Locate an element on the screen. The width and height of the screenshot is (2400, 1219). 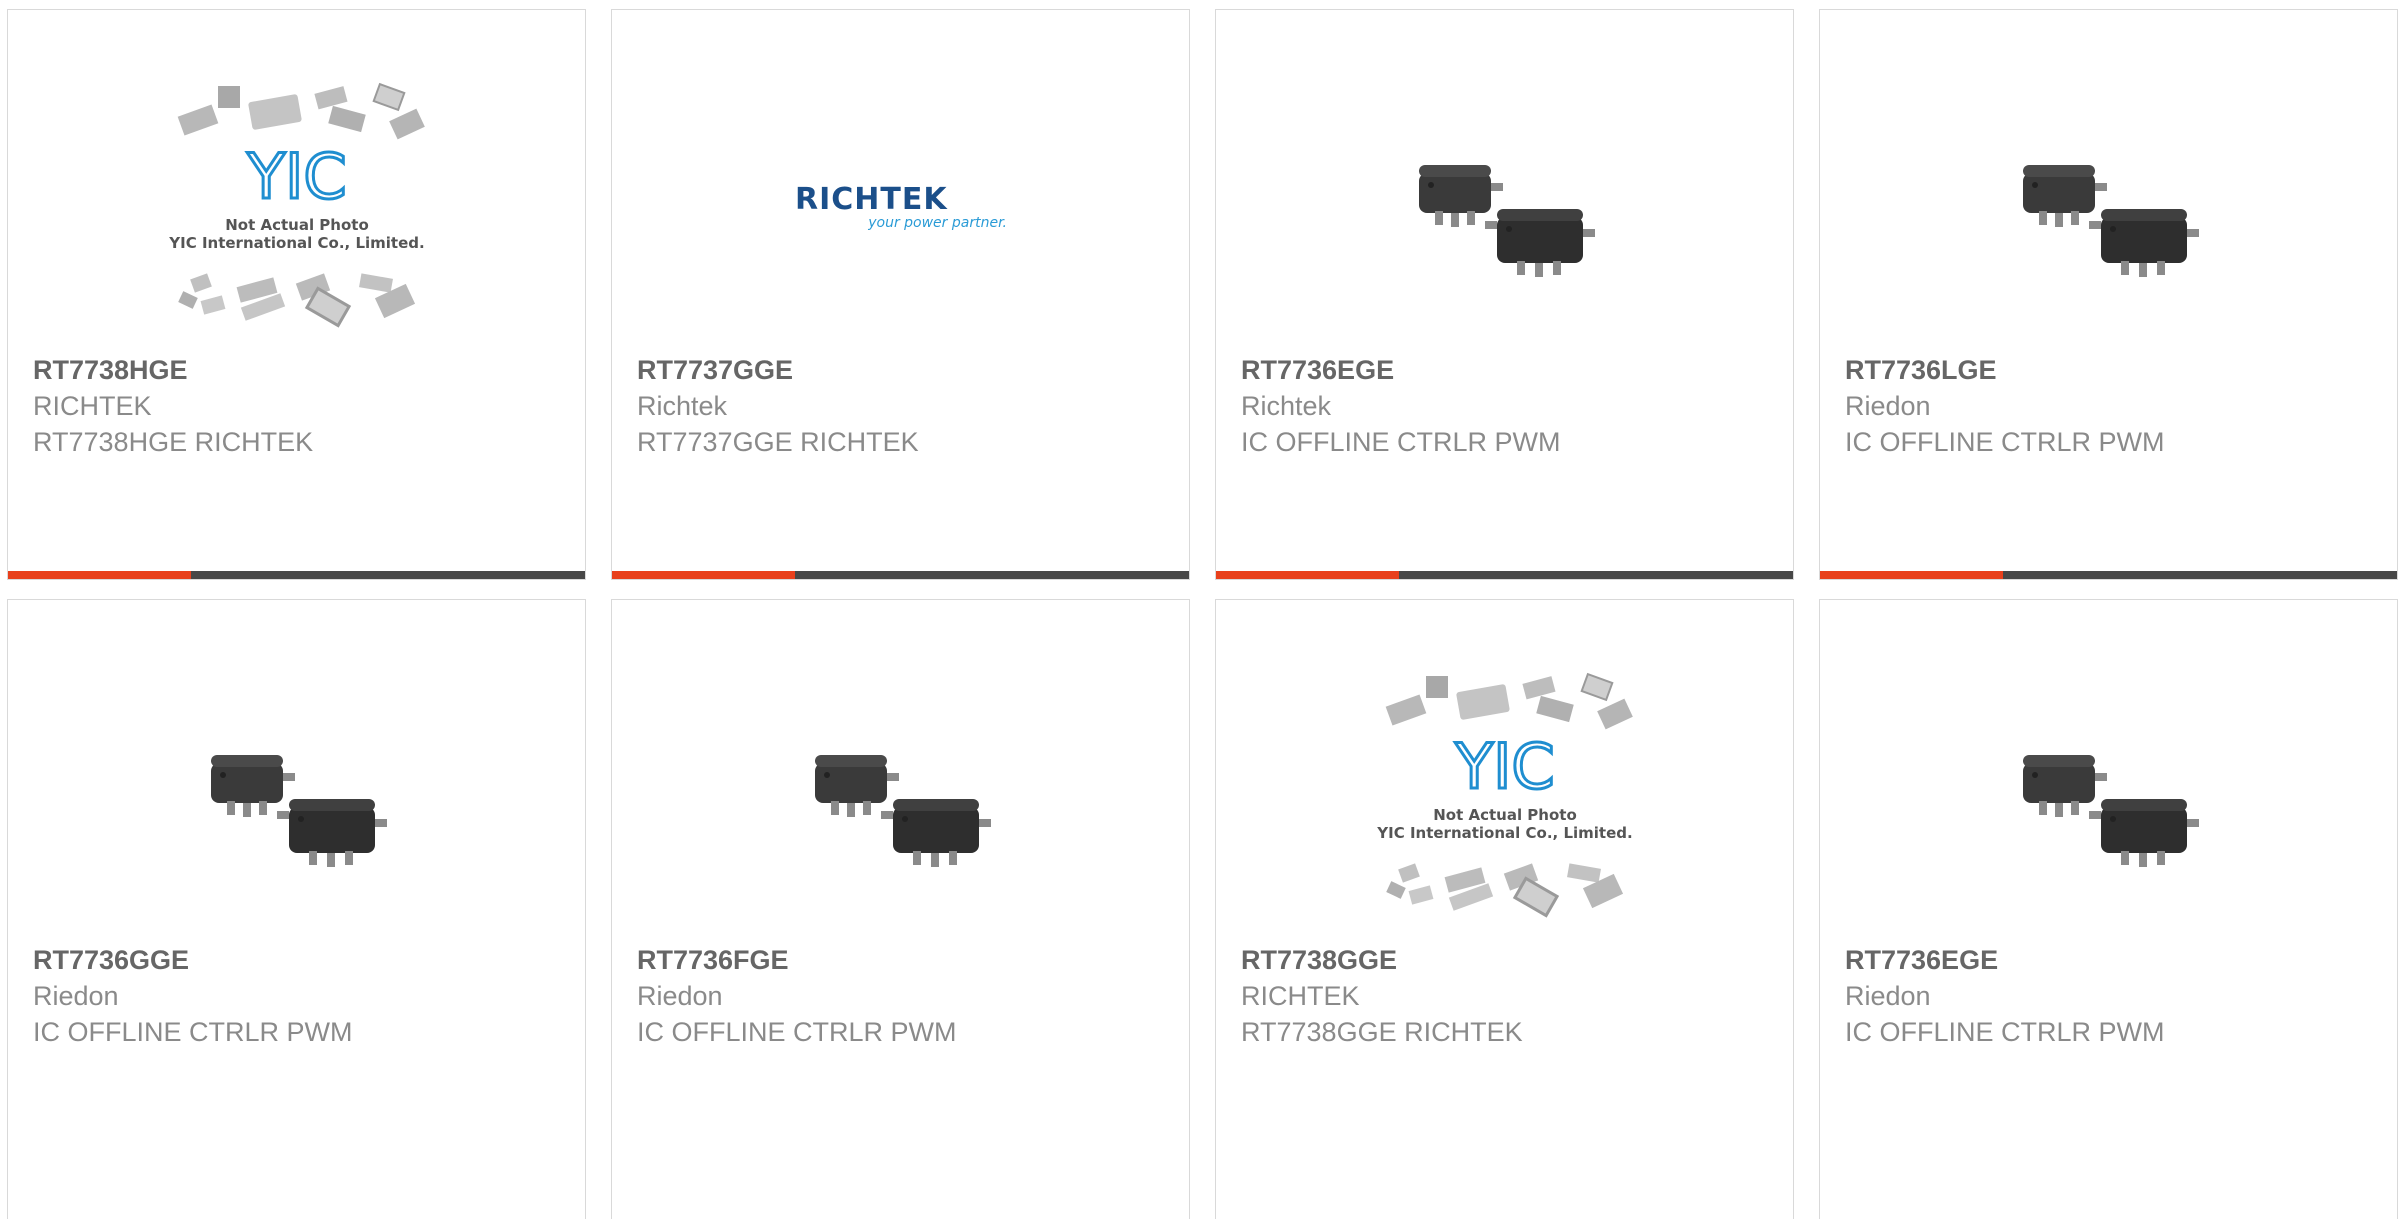
product-info: RT7736EGE Richtek IC OFFLINE CTRLR PWM is located at coordinates (1512, 406).